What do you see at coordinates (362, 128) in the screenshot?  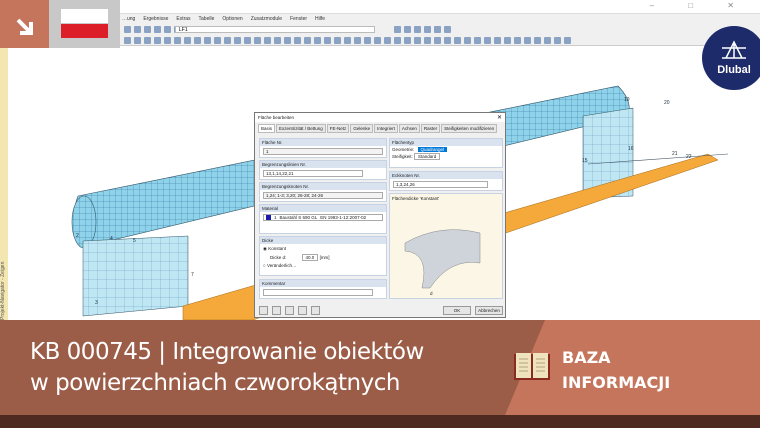 I see `tab-hinges: Gelenke` at bounding box center [362, 128].